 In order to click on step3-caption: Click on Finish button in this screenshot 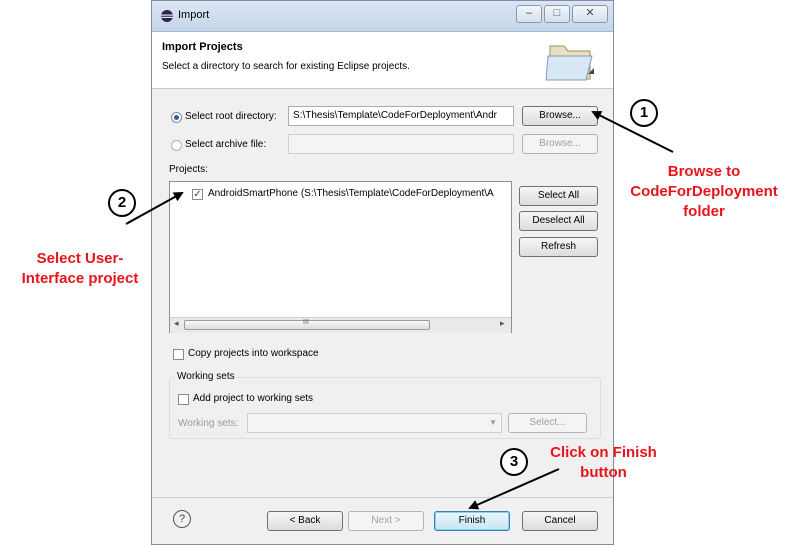, I will do `click(603, 463)`.